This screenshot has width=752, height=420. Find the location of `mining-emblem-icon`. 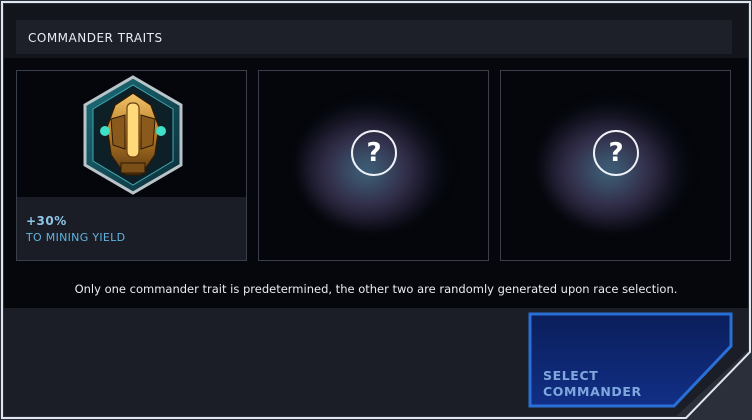

mining-emblem-icon is located at coordinates (133, 135).